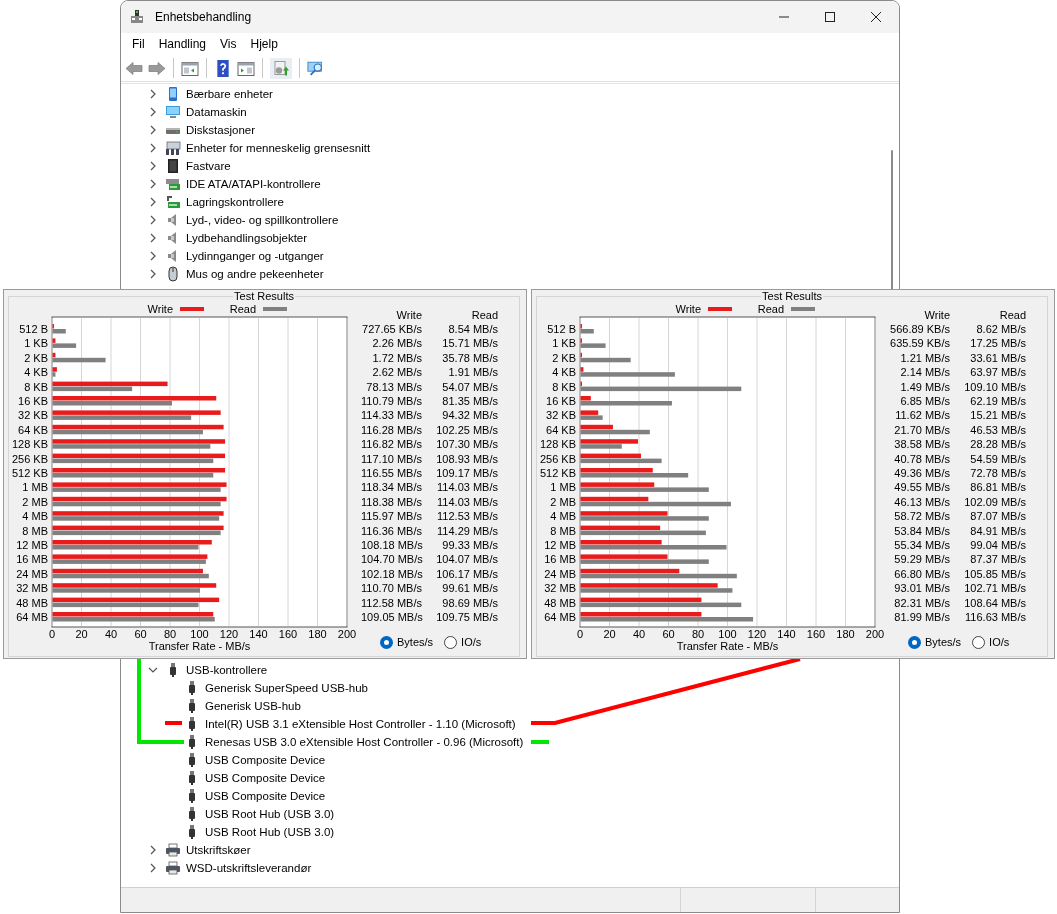  I want to click on table-cell-text: 99.33 MB/s, so click(469, 545).